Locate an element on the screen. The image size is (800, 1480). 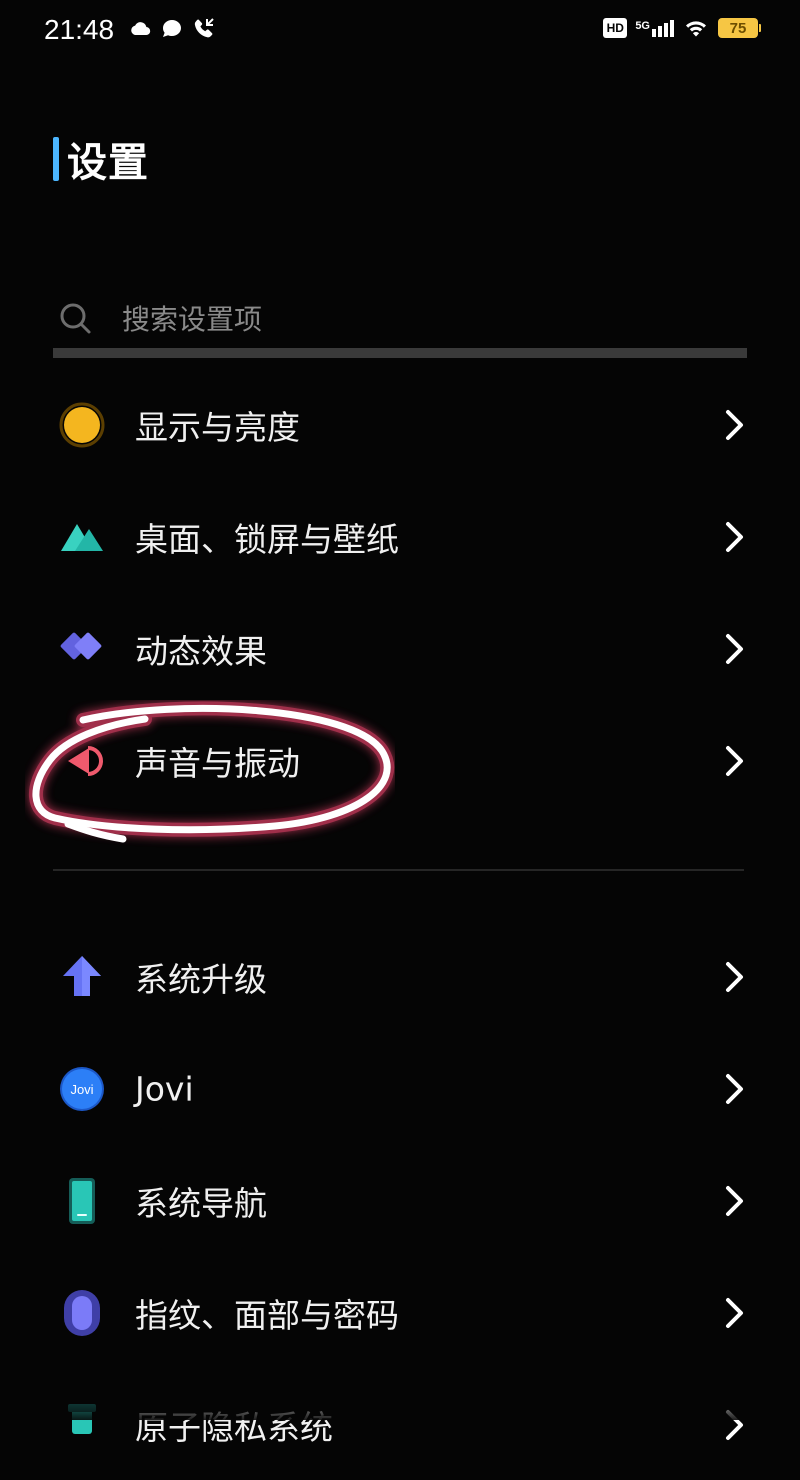
message-icon is located at coordinates (171, 28).